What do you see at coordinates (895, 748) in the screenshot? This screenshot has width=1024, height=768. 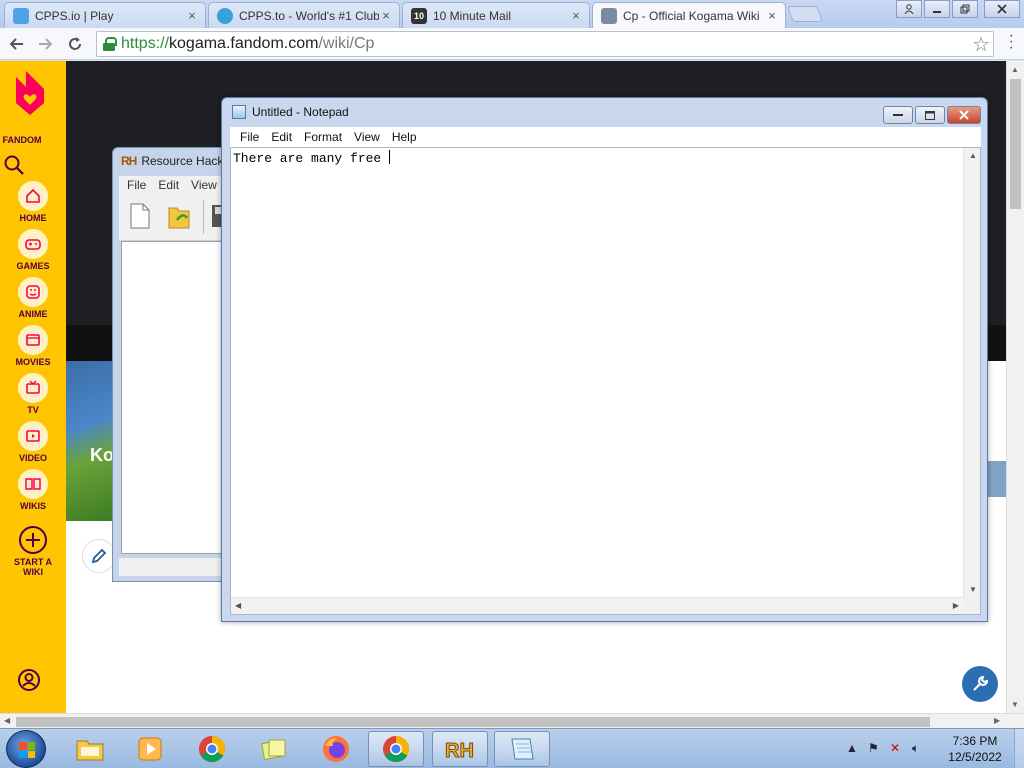 I see `network-icon: ✕` at bounding box center [895, 748].